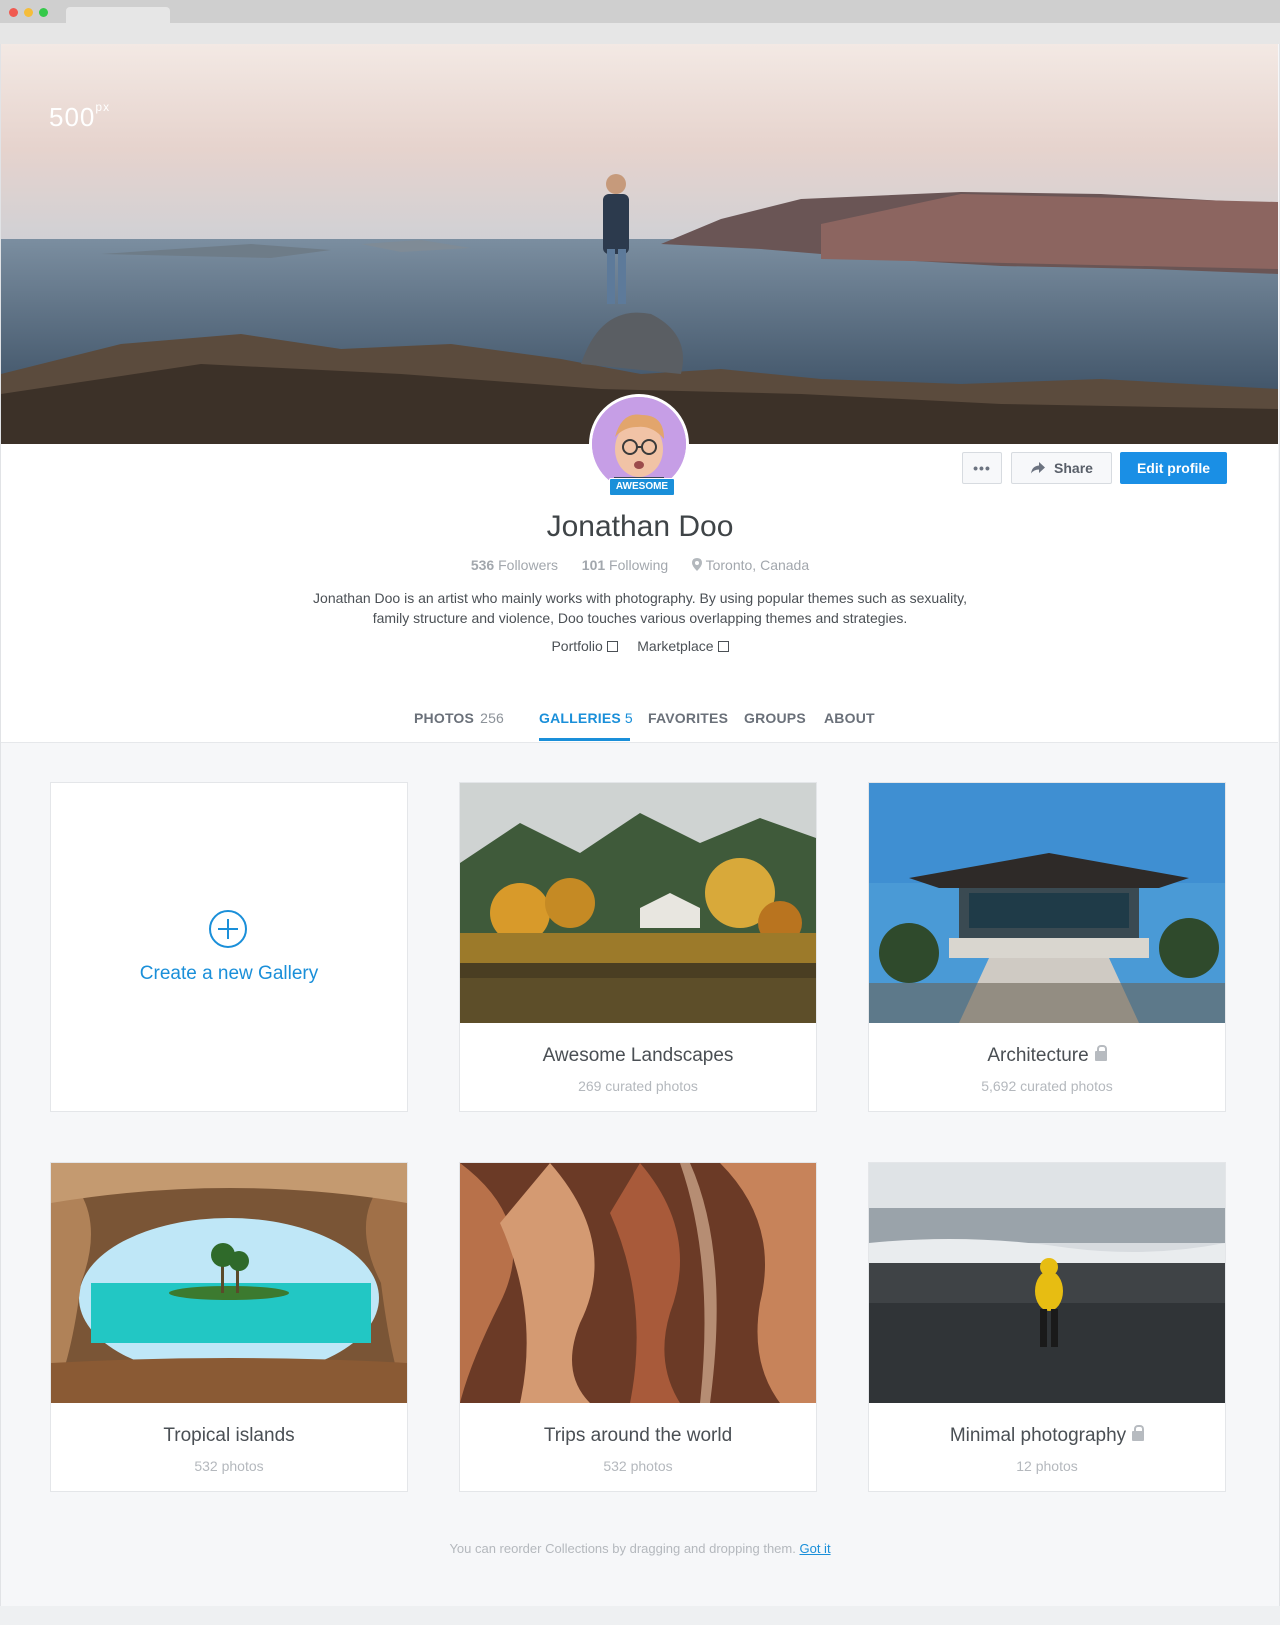 This screenshot has height=1625, width=1280. What do you see at coordinates (640, 1615) in the screenshot?
I see `page-footer-strip` at bounding box center [640, 1615].